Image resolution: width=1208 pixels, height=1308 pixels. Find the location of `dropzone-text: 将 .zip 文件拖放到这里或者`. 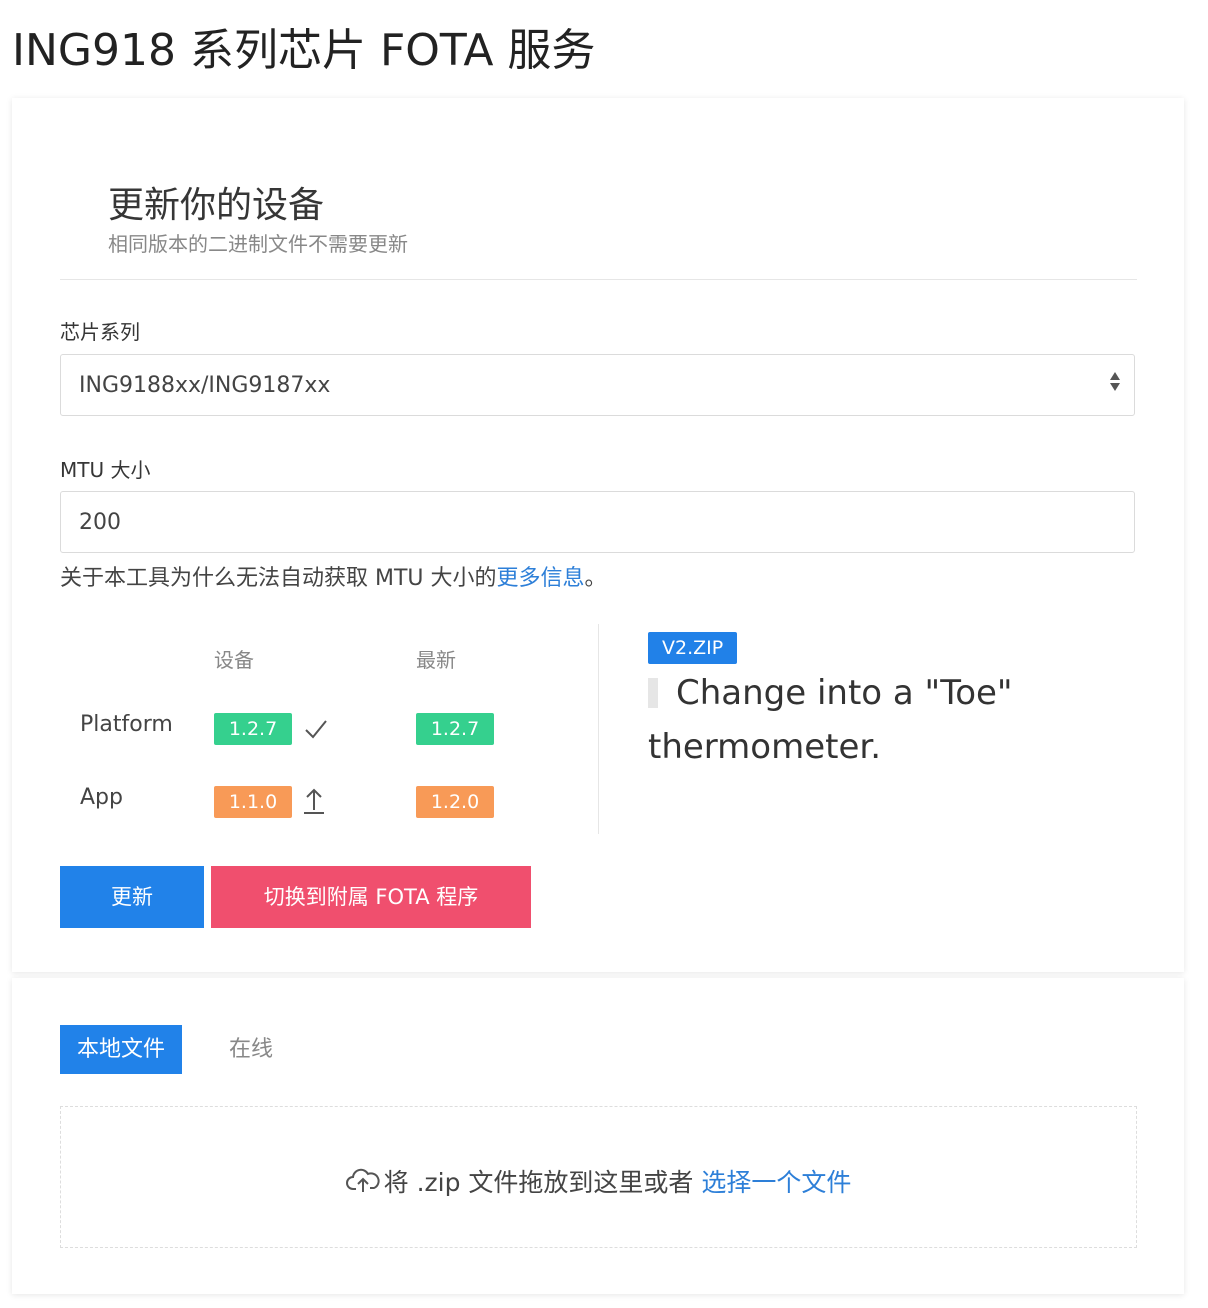

dropzone-text: 将 .zip 文件拖放到这里或者 is located at coordinates (538, 1182).